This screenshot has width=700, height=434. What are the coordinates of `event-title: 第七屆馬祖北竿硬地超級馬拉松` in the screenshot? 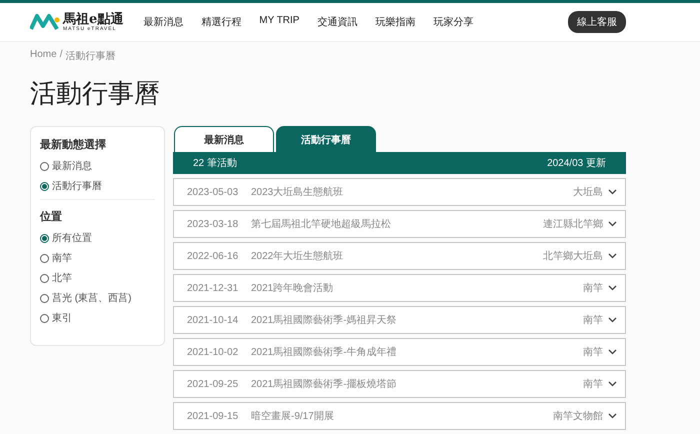 It's located at (321, 224).